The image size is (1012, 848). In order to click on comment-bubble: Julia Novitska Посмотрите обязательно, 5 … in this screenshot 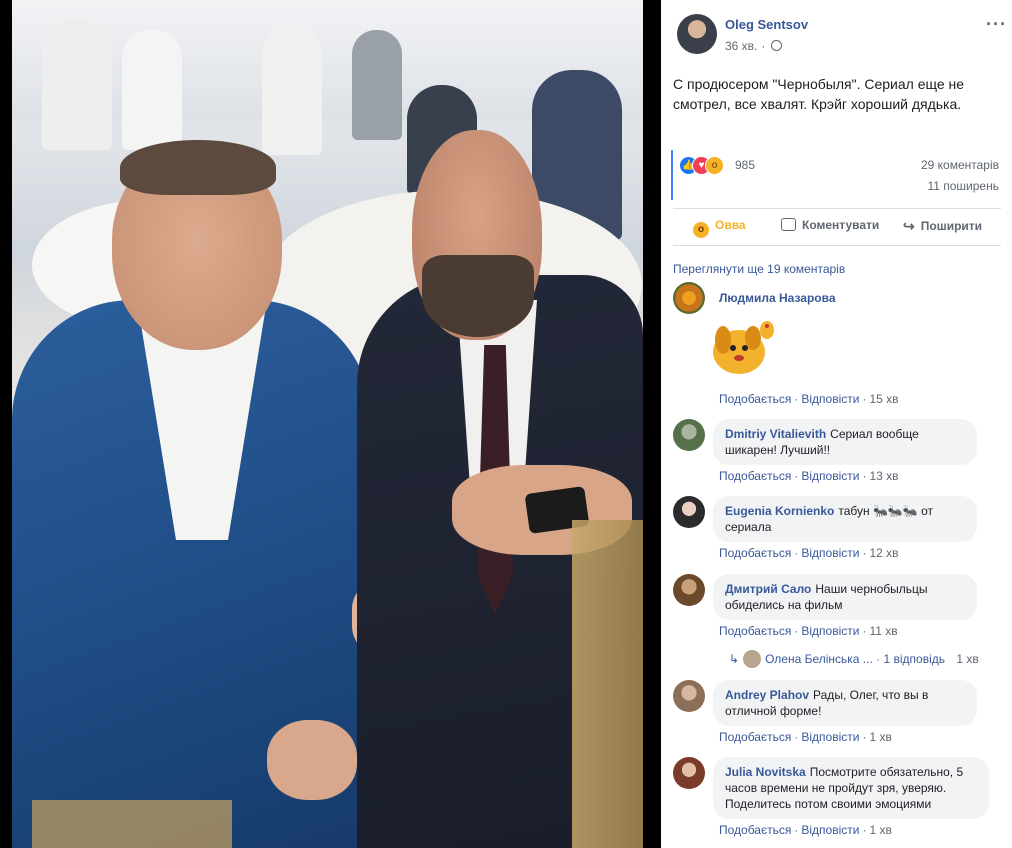, I will do `click(851, 788)`.